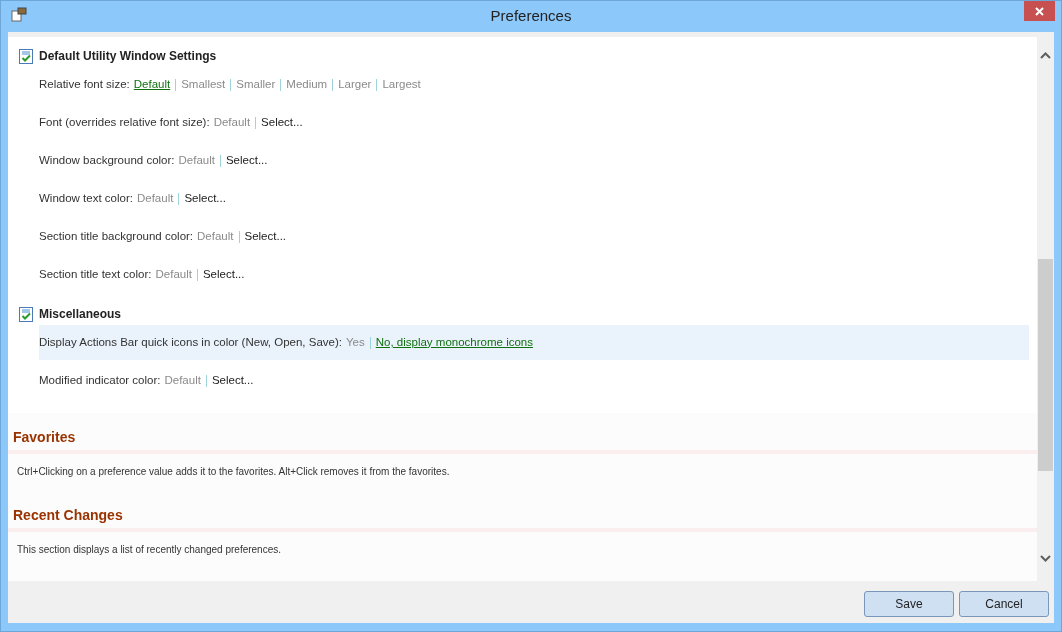 The width and height of the screenshot is (1062, 632). What do you see at coordinates (1004, 604) in the screenshot?
I see `dialog-button: Cancel` at bounding box center [1004, 604].